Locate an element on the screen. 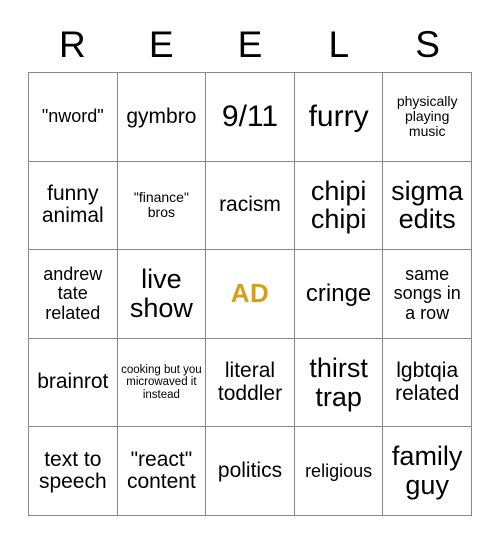  bingo-cell-free-space: AD is located at coordinates (250, 294).